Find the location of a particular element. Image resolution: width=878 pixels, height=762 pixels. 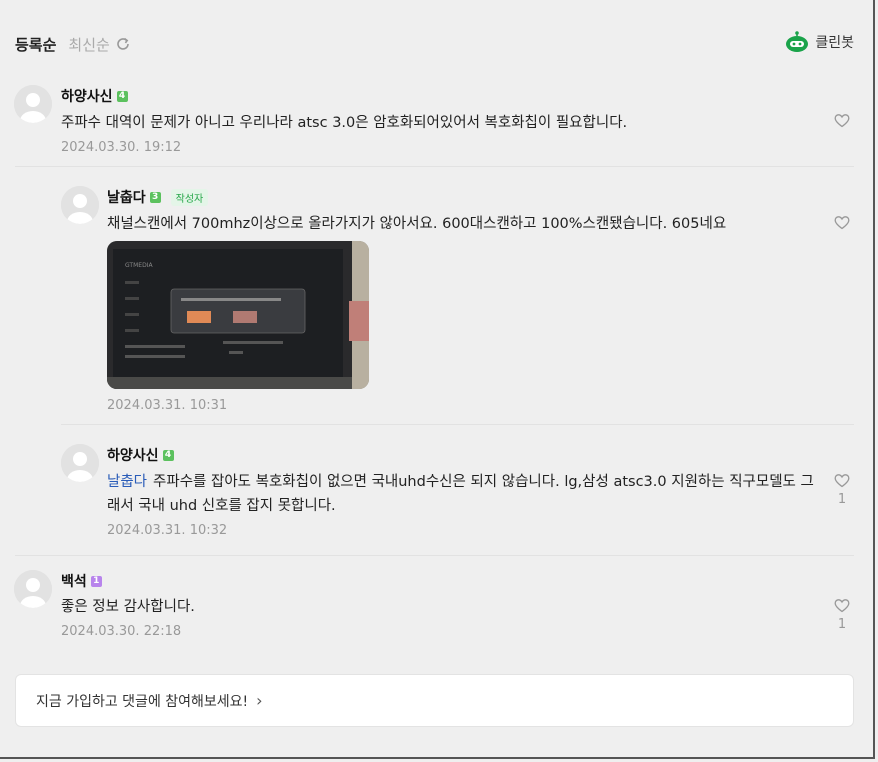

level-badge: 3 is located at coordinates (155, 197).